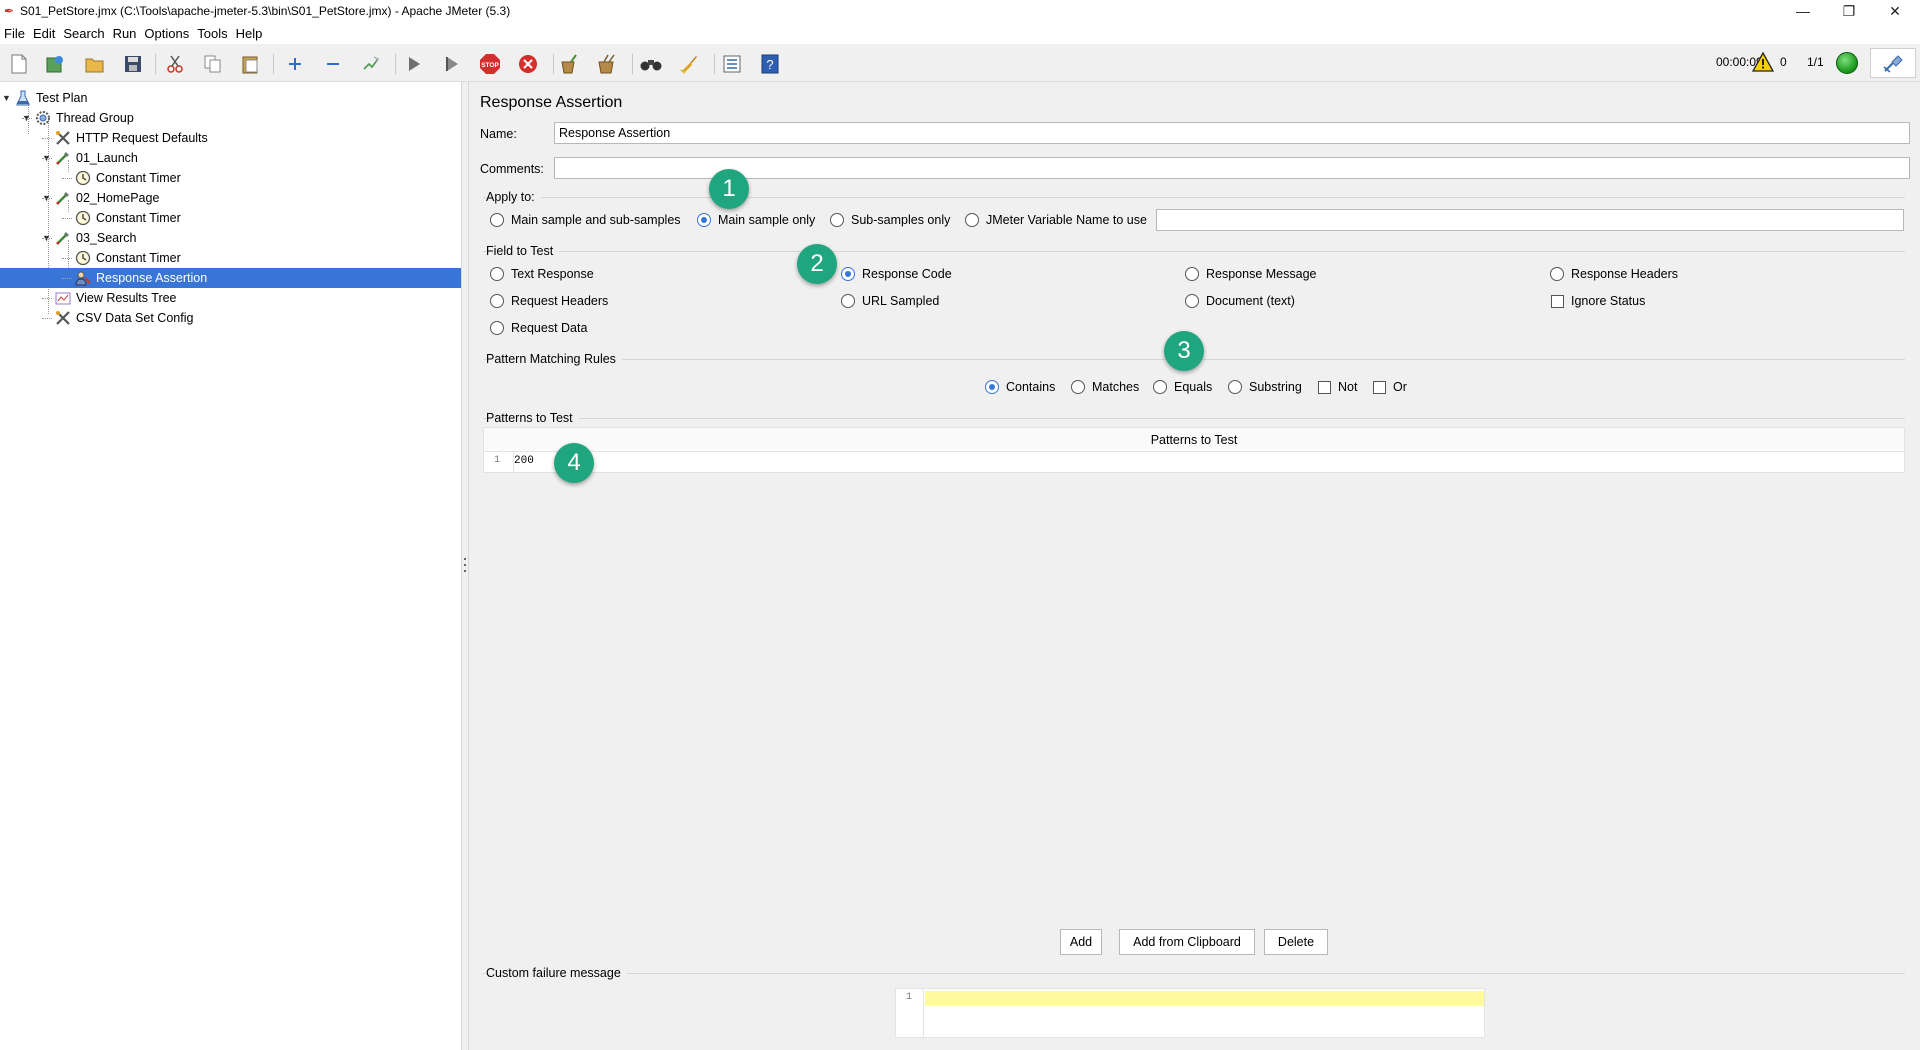 This screenshot has width=1920, height=1050. What do you see at coordinates (1204, 998) in the screenshot?
I see `failure-current-line` at bounding box center [1204, 998].